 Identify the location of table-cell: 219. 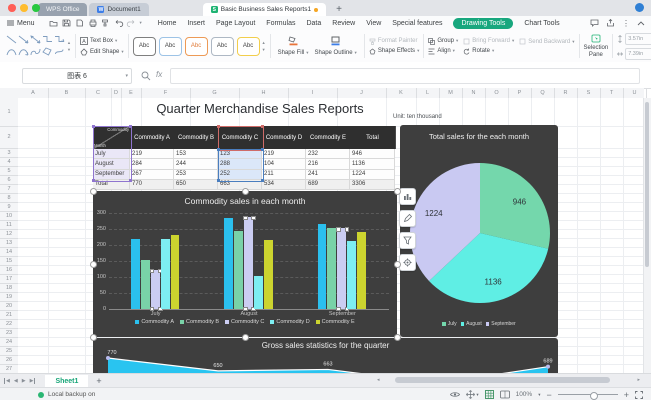
(284, 154).